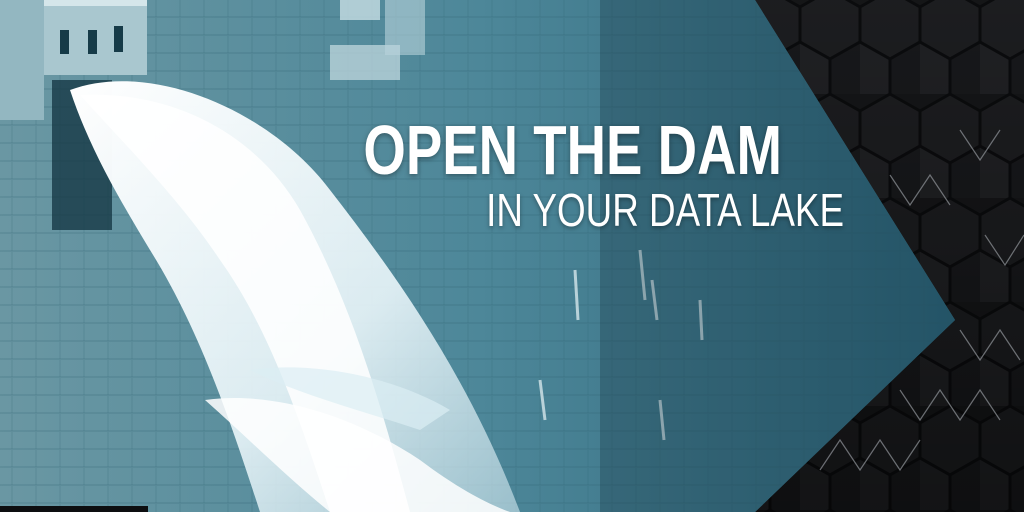 Image resolution: width=1024 pixels, height=512 pixels. What do you see at coordinates (665, 210) in the screenshot?
I see `subheadline: IN YOUR DATA LAKE` at bounding box center [665, 210].